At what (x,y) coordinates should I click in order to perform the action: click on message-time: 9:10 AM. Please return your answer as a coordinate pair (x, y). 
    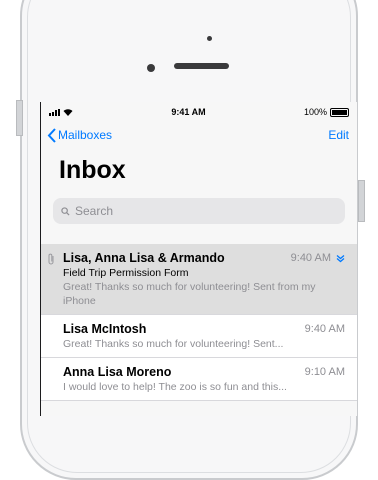
    Looking at the image, I should click on (324, 372).